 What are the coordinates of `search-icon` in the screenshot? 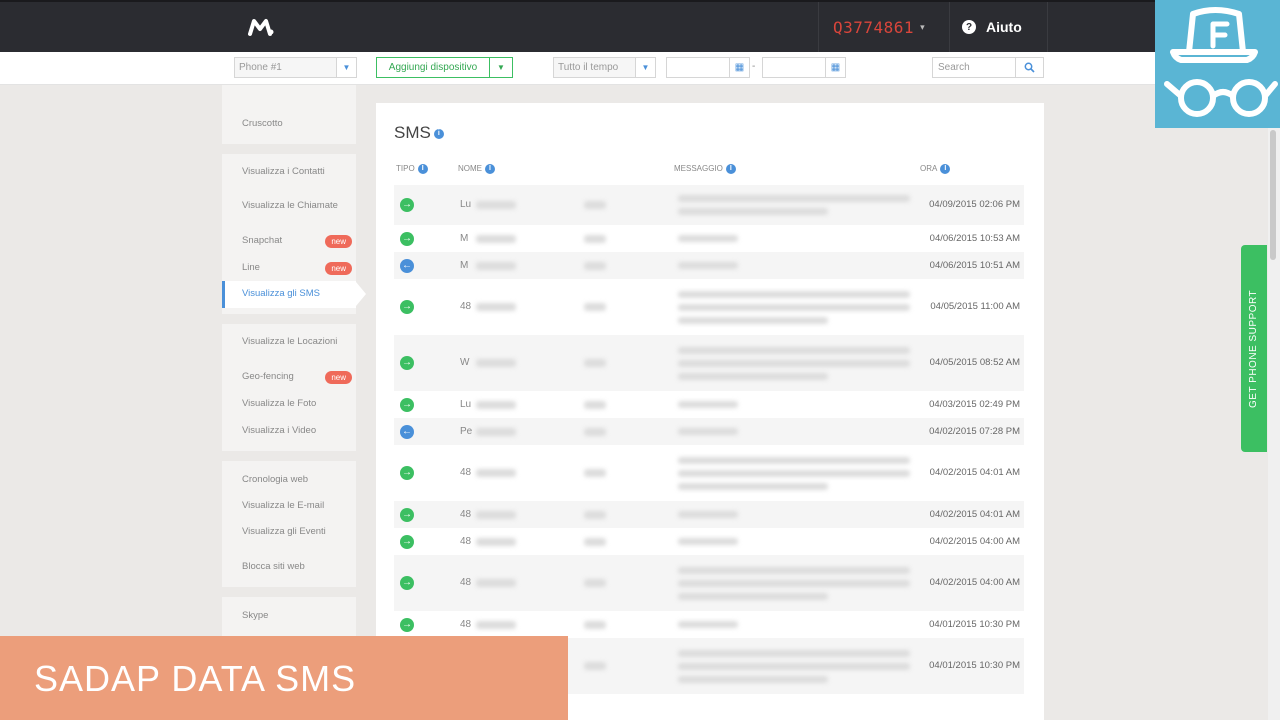 It's located at (1029, 67).